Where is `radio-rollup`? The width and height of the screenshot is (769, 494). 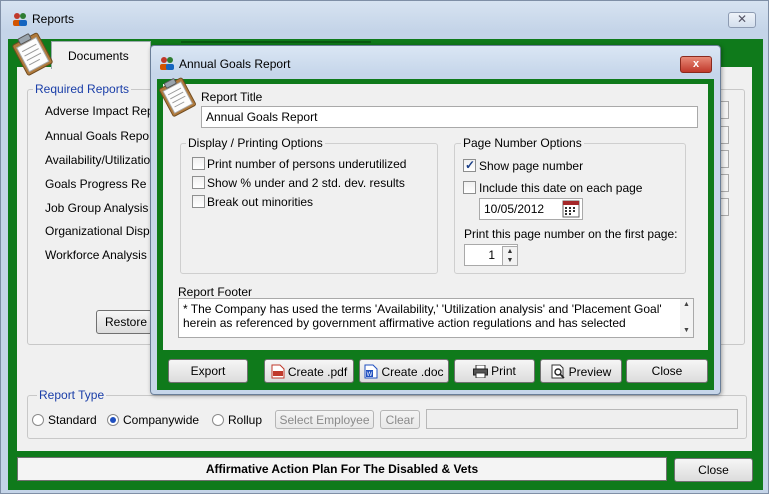 radio-rollup is located at coordinates (218, 420).